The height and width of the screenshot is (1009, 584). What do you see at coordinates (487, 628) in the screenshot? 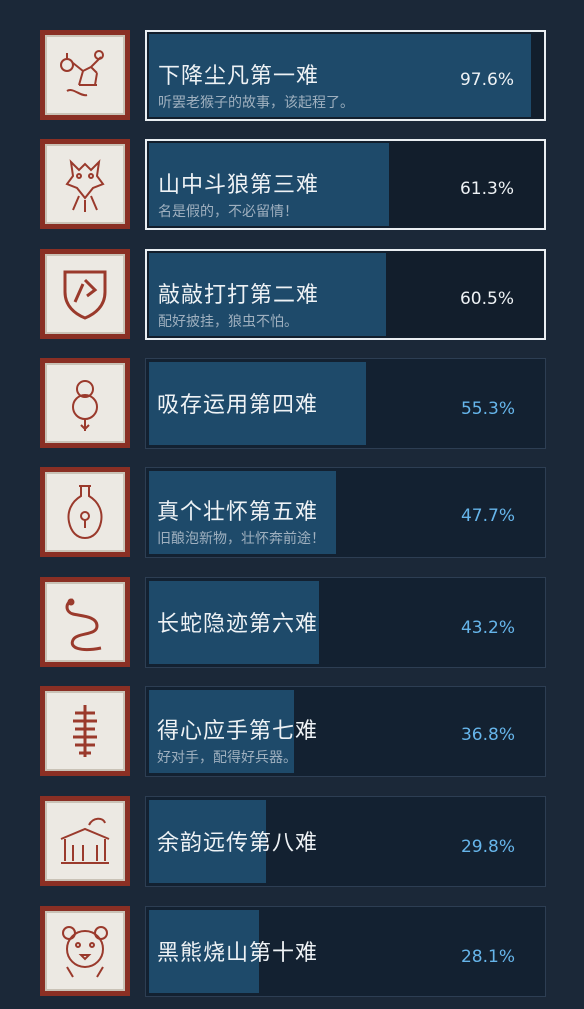
I see `achievement-percent: 43.2%` at bounding box center [487, 628].